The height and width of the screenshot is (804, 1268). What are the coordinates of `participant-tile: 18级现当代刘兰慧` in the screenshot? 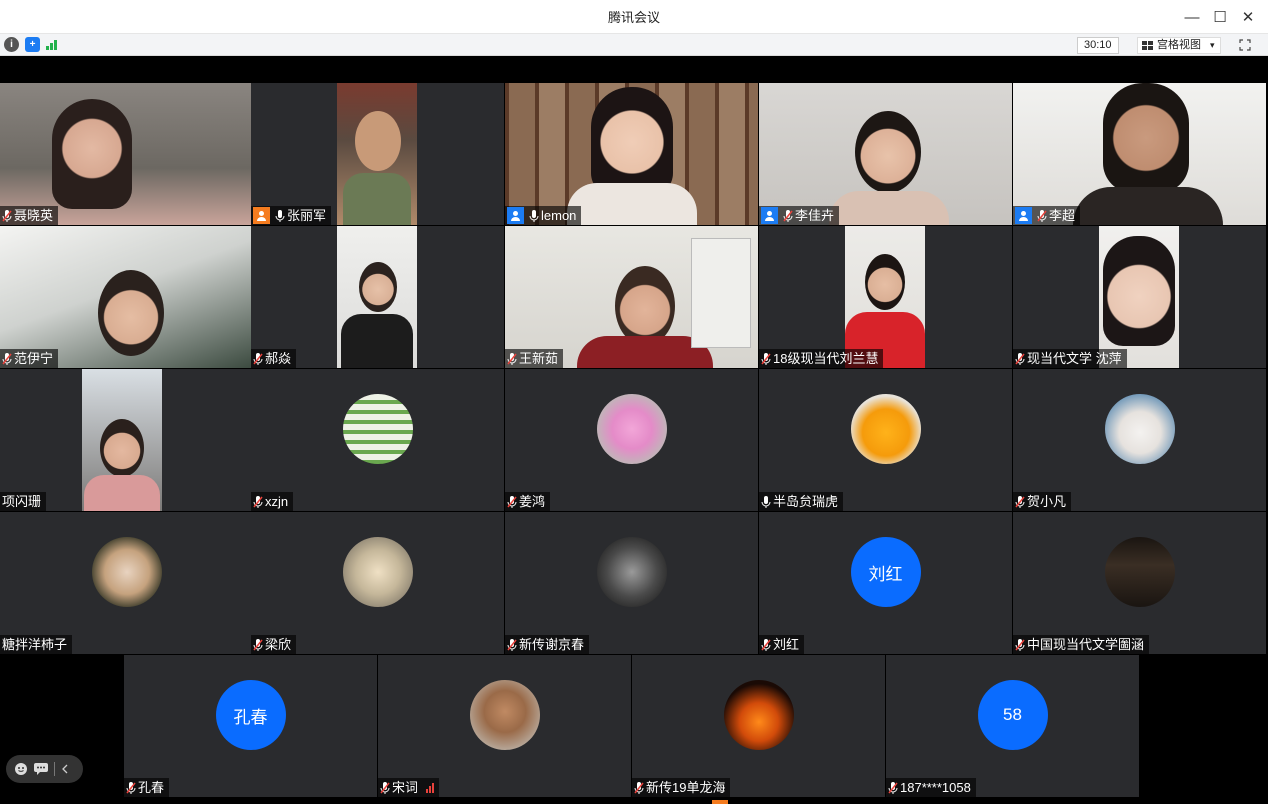 It's located at (885, 297).